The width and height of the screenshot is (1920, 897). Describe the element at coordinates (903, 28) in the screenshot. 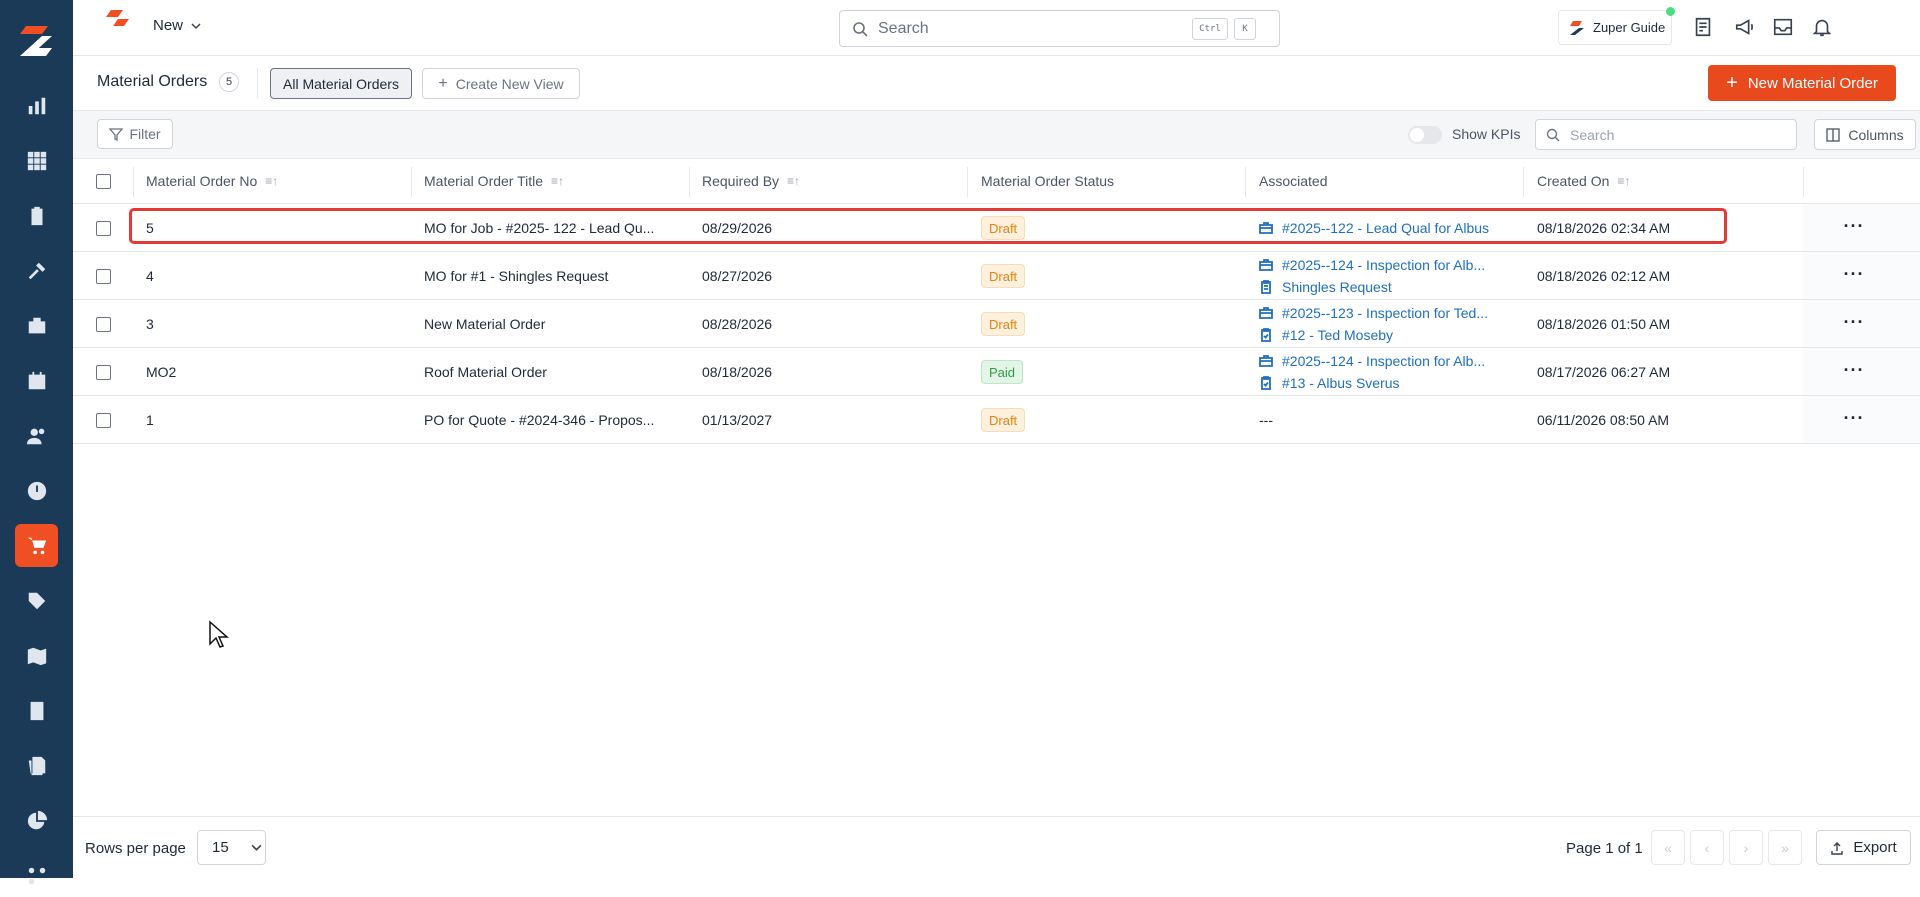

I see `search-placeholder: Search` at that location.